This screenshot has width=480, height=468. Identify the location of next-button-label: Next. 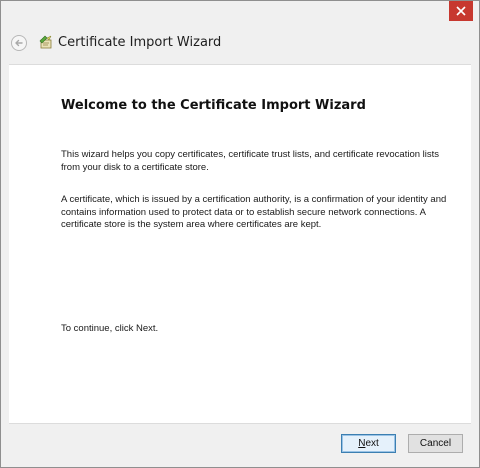
(368, 443).